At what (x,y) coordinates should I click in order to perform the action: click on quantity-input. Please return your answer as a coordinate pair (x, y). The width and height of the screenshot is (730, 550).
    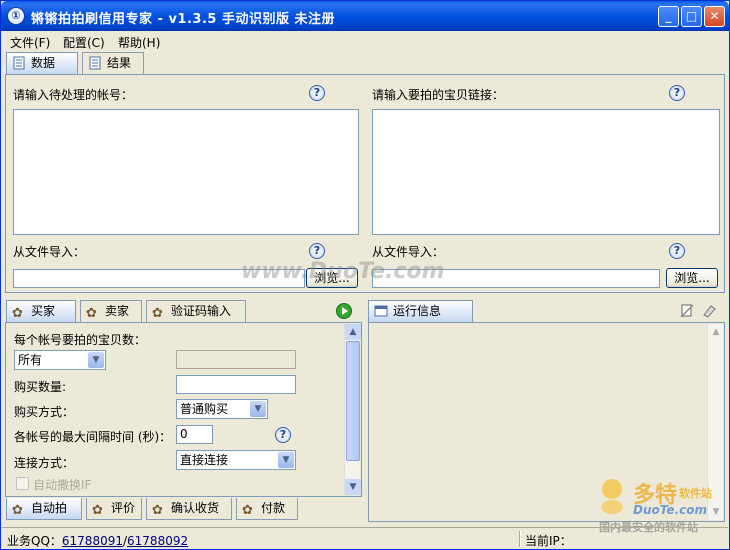
    Looking at the image, I should click on (236, 384).